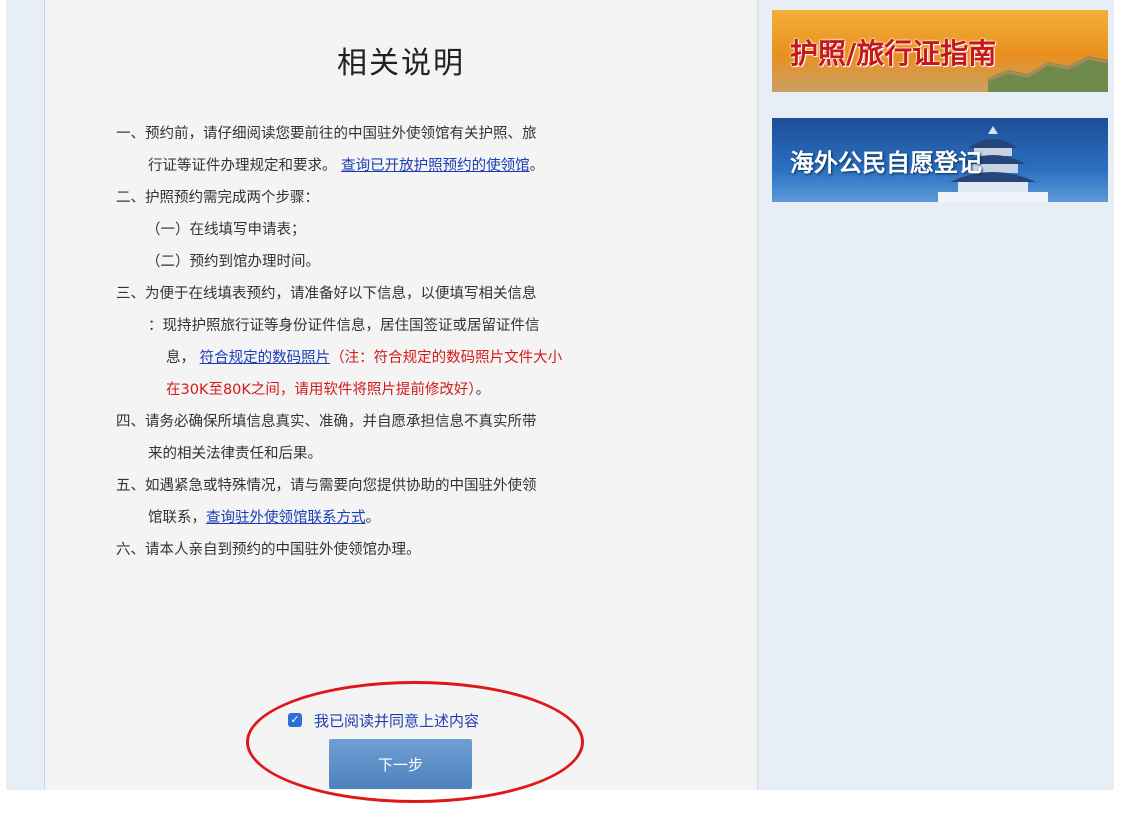  Describe the element at coordinates (295, 720) in the screenshot. I see `agreement-checkbox: ✓` at that location.